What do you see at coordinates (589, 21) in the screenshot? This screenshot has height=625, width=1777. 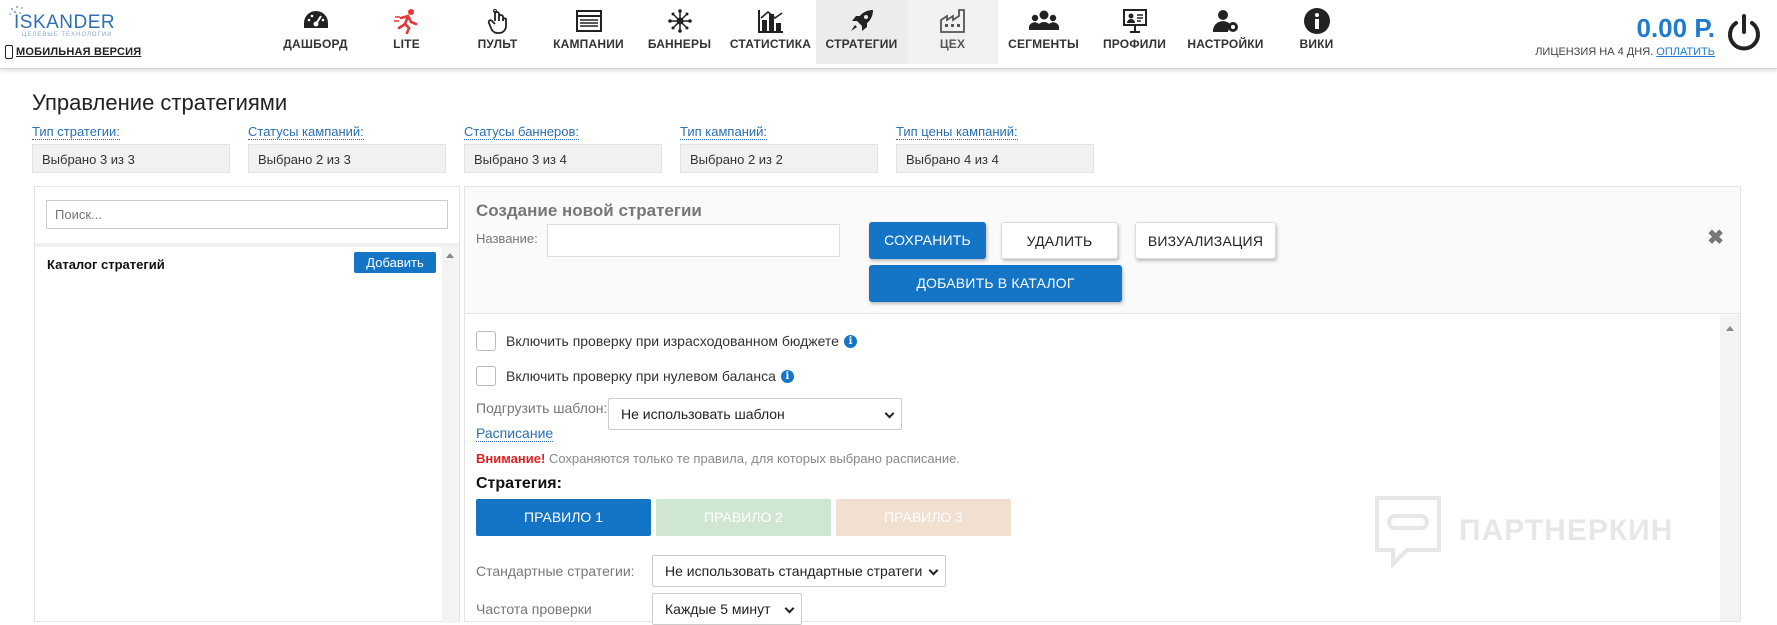 I see `campaigns-list-icon` at bounding box center [589, 21].